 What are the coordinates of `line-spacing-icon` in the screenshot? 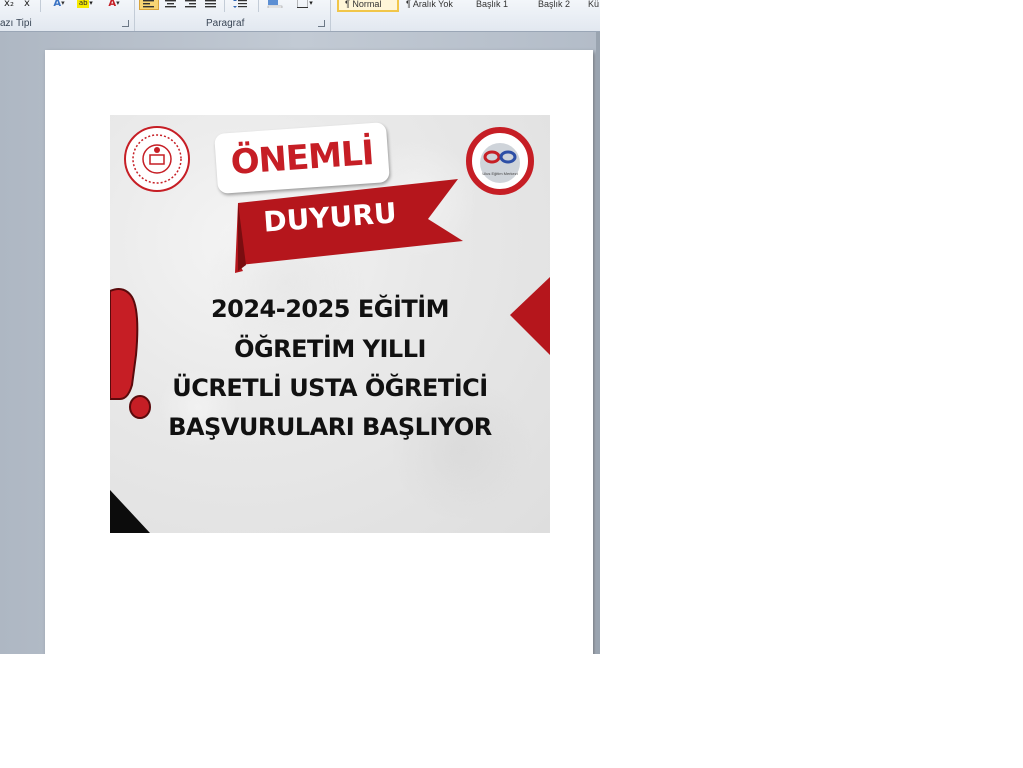 It's located at (240, 4).